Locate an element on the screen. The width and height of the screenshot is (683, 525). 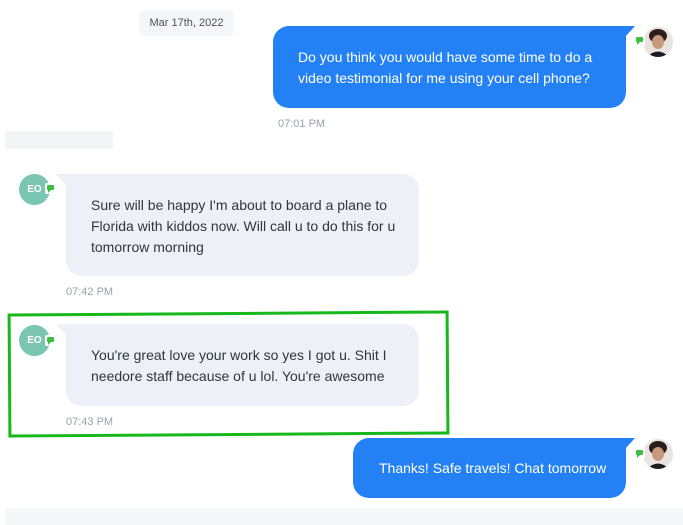
divider-strip is located at coordinates (59, 140).